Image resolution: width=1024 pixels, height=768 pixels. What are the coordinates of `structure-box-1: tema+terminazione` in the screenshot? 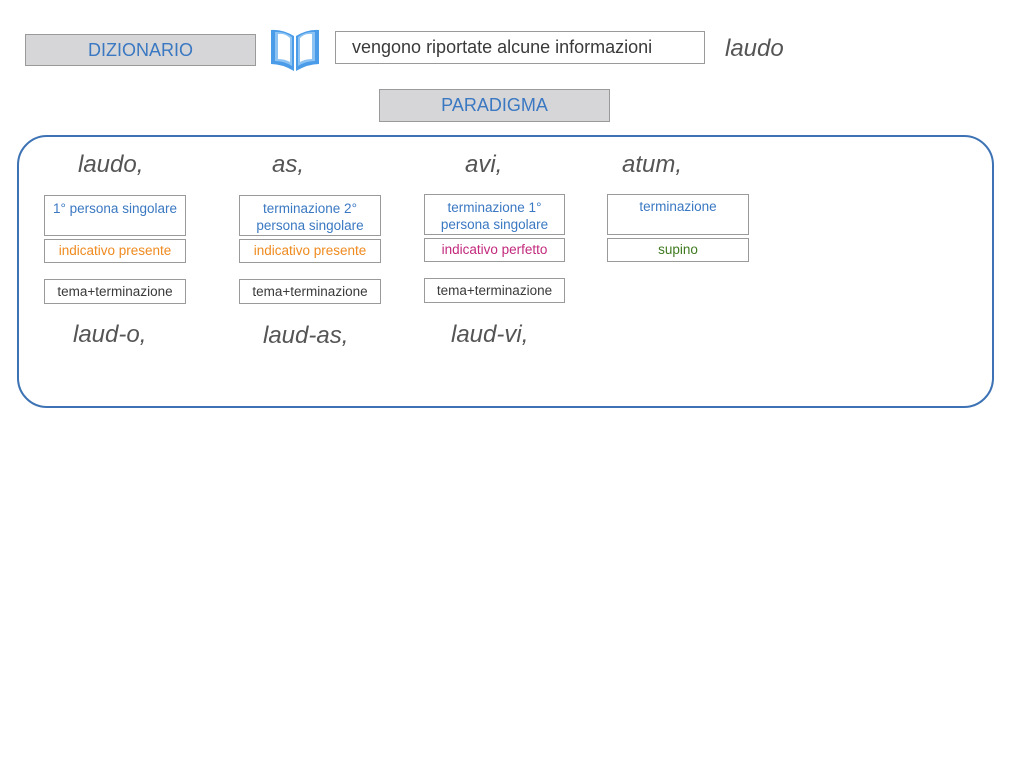 It's located at (115, 291).